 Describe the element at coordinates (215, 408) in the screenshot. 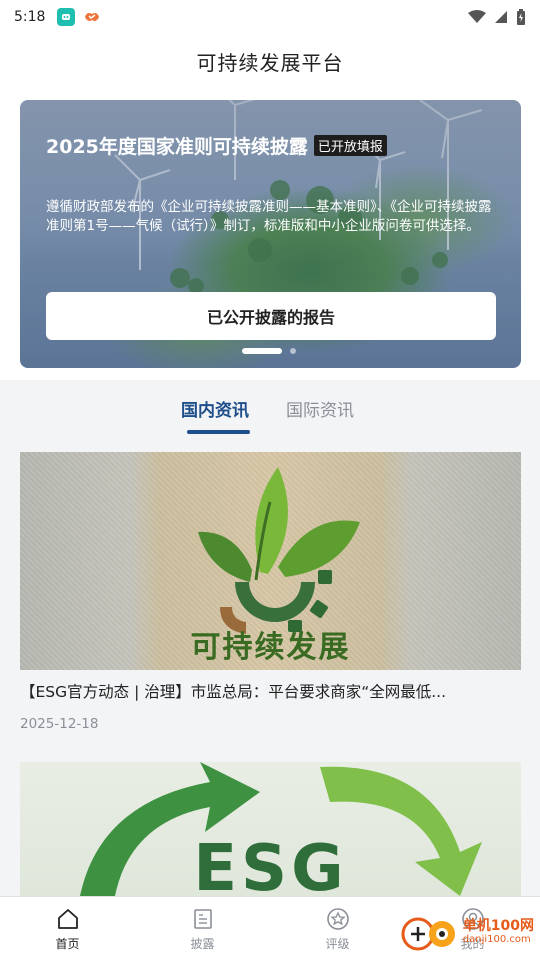

I see `tab-domestic-news: 国内资讯` at that location.